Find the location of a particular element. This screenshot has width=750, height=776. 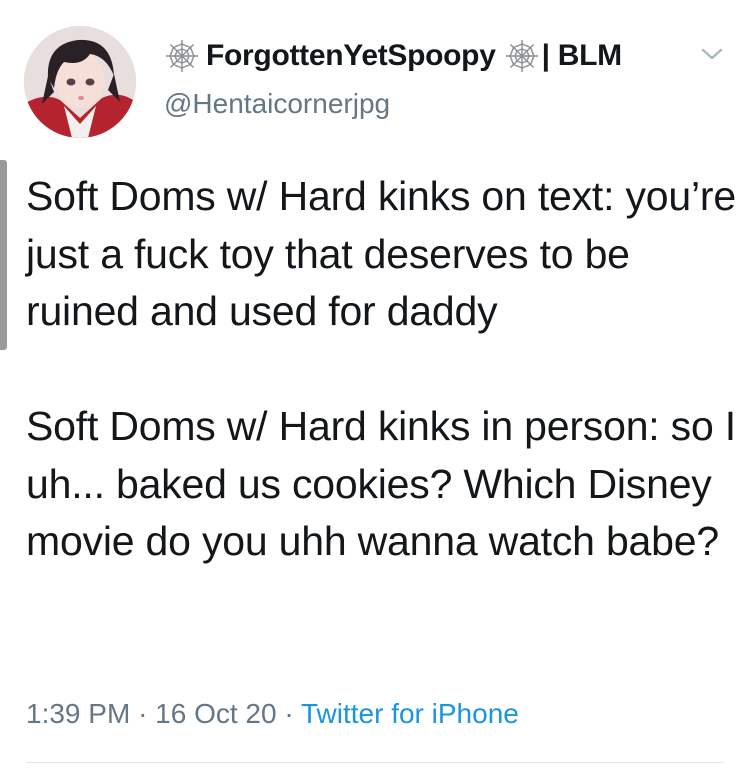

tweet-meta: 1:39 PM · 16 Oct 20 · Twitter for iPhone is located at coordinates (272, 714).